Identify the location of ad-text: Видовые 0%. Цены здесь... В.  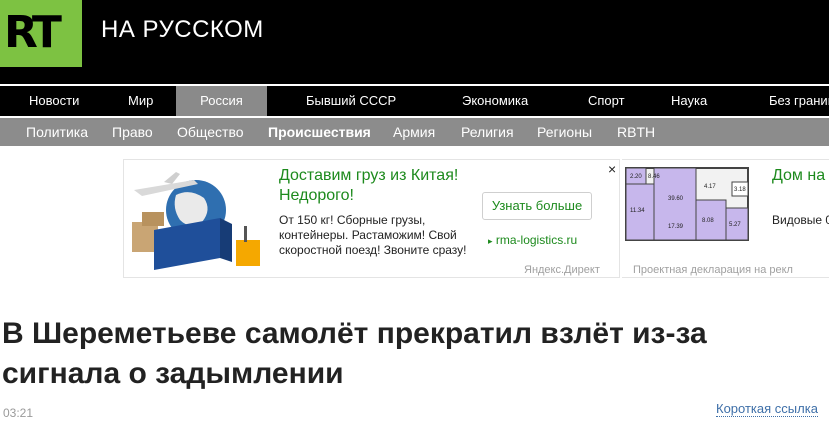
(800, 220).